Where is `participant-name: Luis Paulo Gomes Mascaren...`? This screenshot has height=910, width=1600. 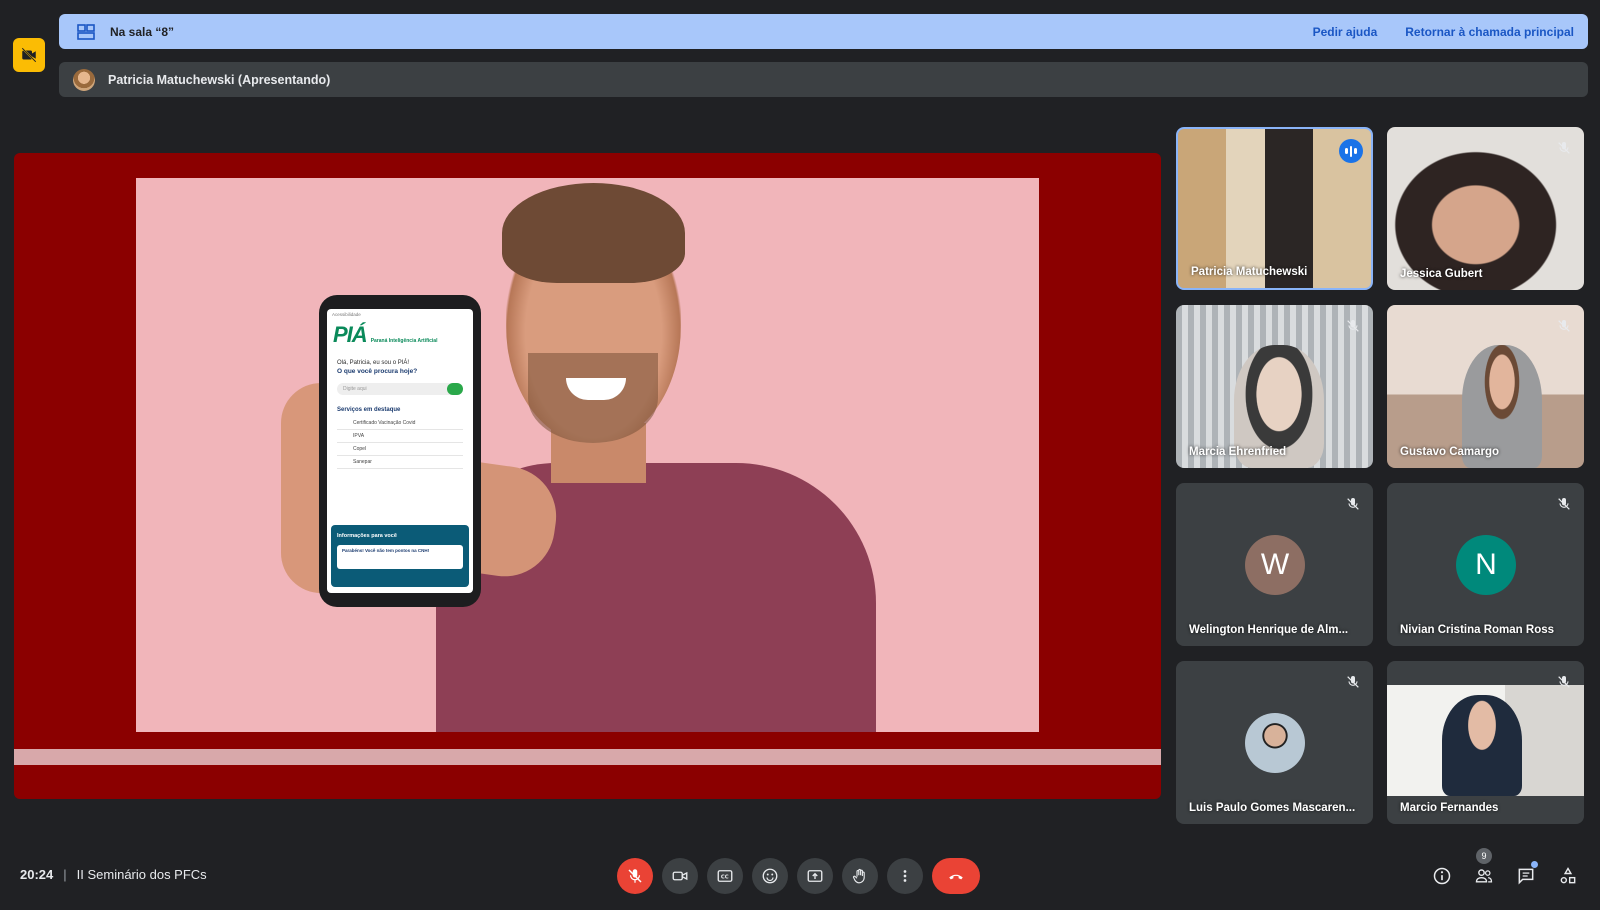 participant-name: Luis Paulo Gomes Mascaren... is located at coordinates (1272, 808).